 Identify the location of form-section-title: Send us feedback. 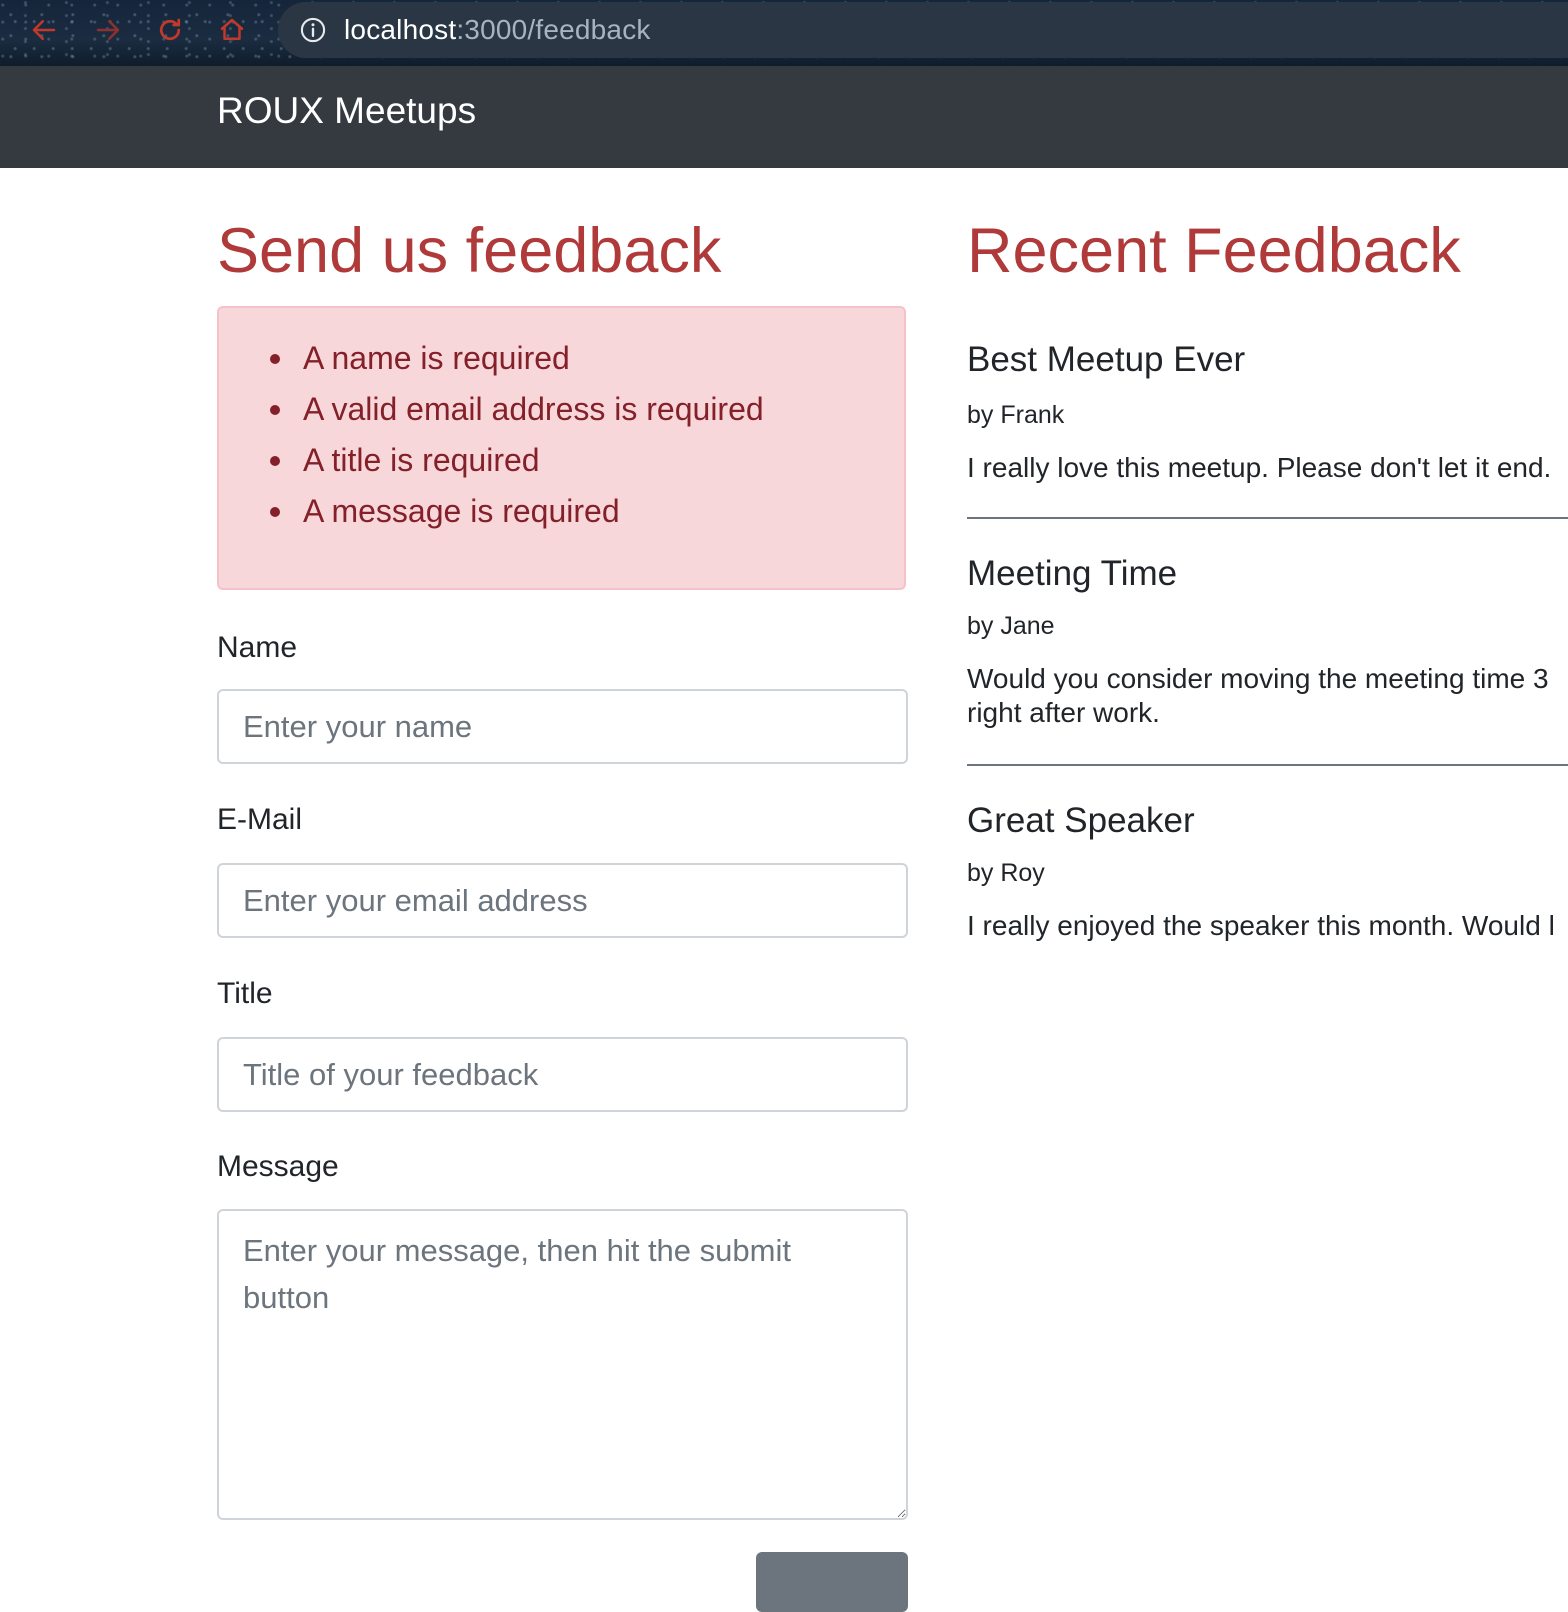
(469, 251).